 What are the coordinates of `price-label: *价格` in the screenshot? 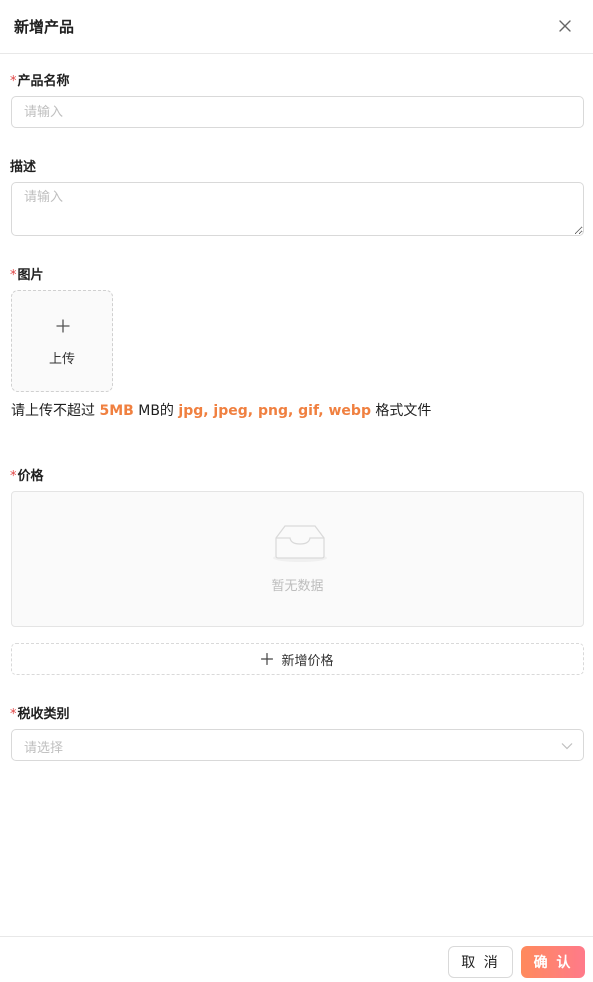 It's located at (27, 474).